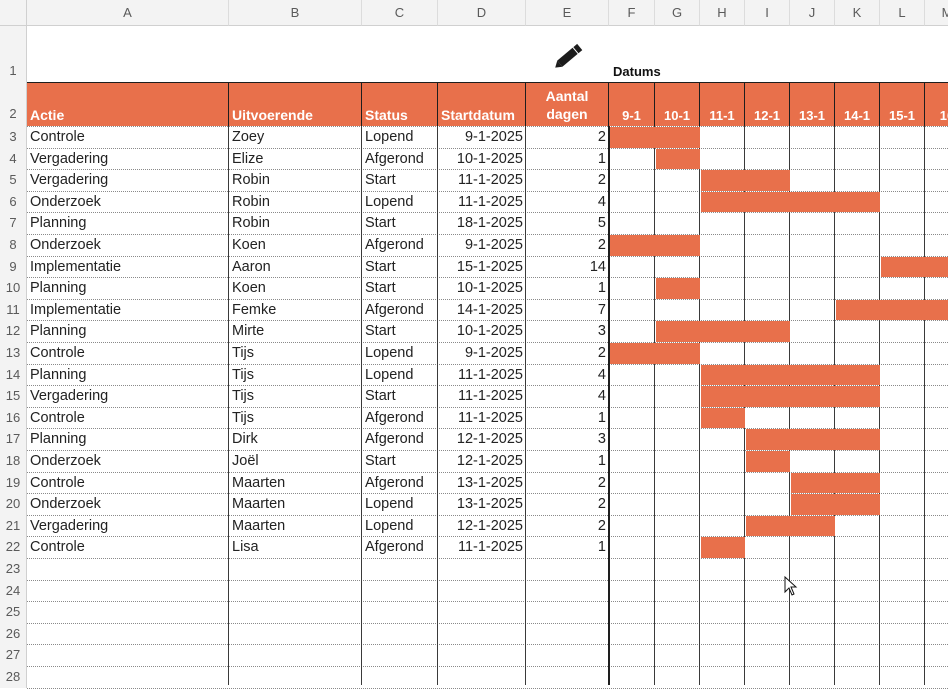  I want to click on date-header-5: 13-1, so click(812, 115).